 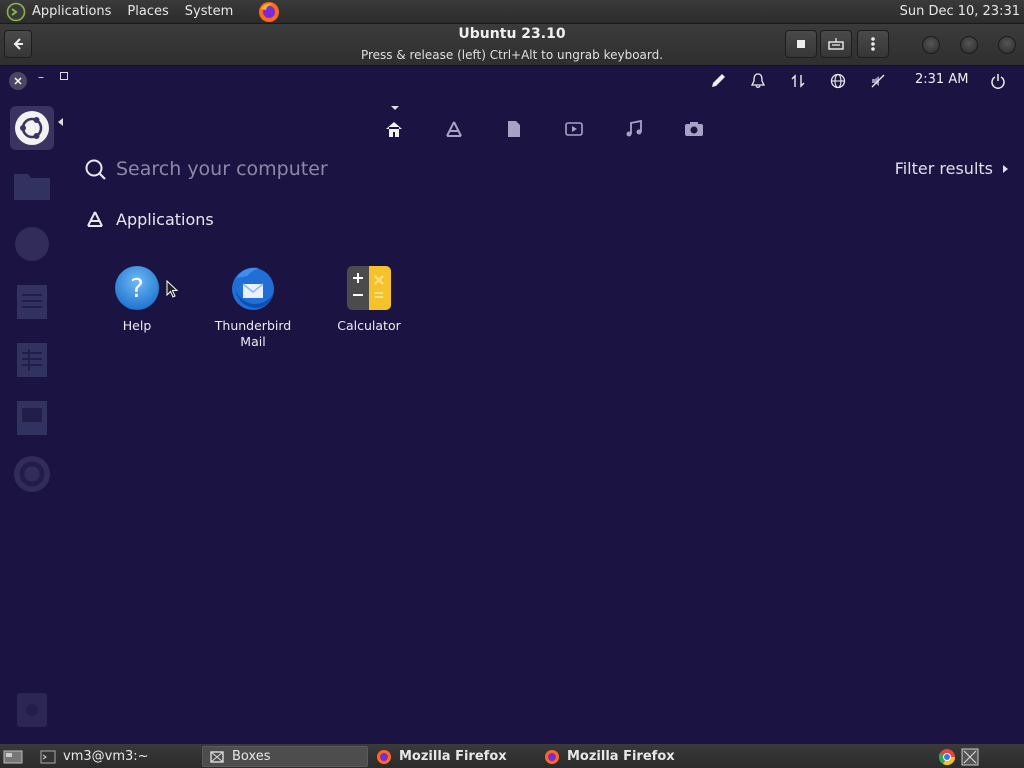 I want to click on tray-chrome, so click(x=947, y=756).